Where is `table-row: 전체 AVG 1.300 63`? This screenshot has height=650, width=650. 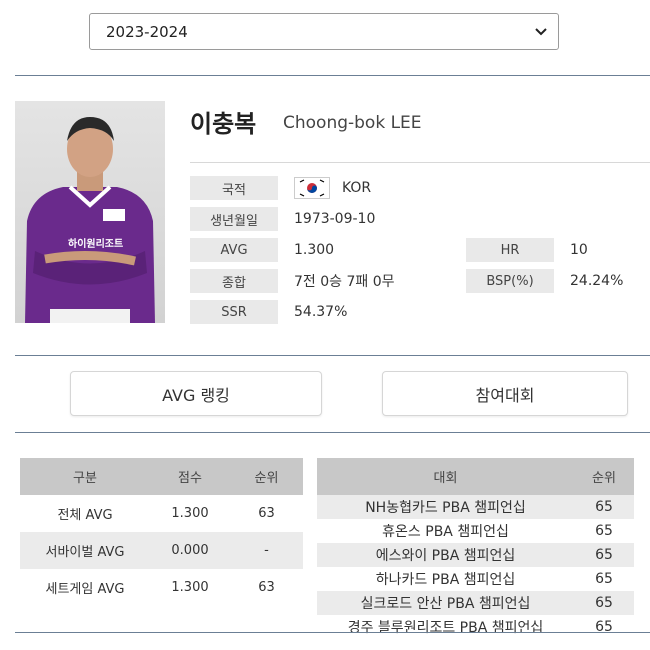
table-row: 전체 AVG 1.300 63 is located at coordinates (161, 513).